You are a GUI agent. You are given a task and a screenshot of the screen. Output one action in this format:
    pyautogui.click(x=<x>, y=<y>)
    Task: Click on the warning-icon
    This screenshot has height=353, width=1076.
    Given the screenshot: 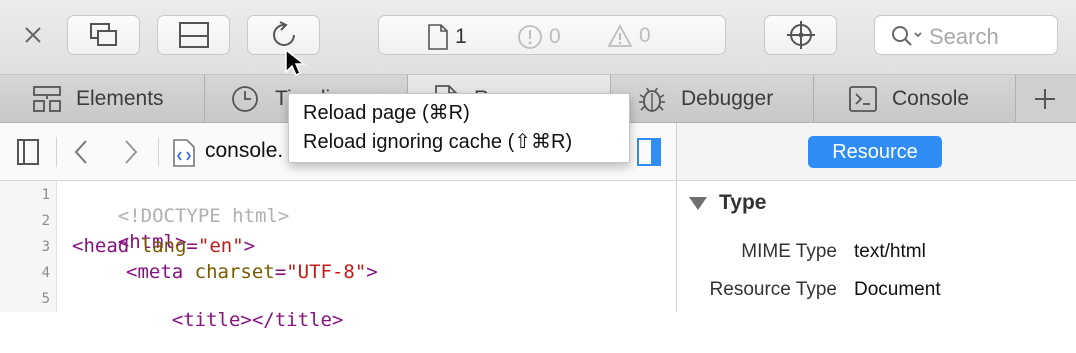 What is the action you would take?
    pyautogui.click(x=620, y=35)
    